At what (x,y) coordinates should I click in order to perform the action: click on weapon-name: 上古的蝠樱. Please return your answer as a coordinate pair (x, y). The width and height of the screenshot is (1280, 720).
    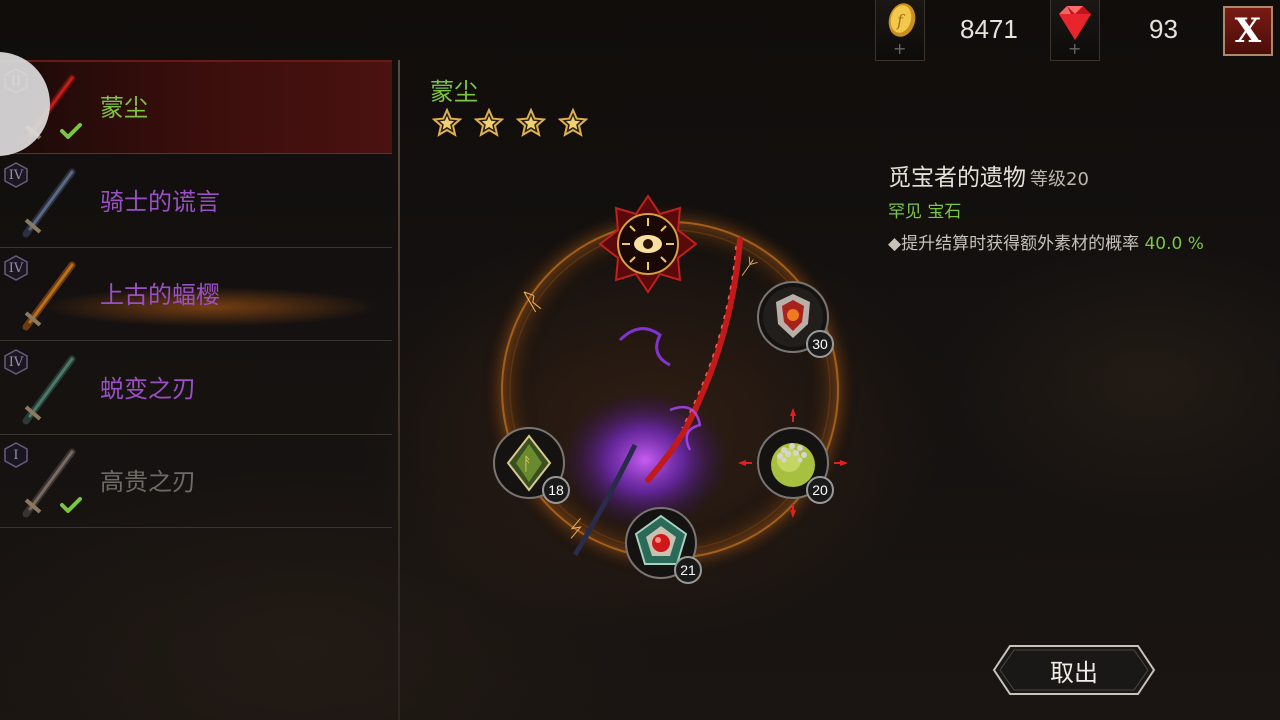
    Looking at the image, I should click on (160, 295).